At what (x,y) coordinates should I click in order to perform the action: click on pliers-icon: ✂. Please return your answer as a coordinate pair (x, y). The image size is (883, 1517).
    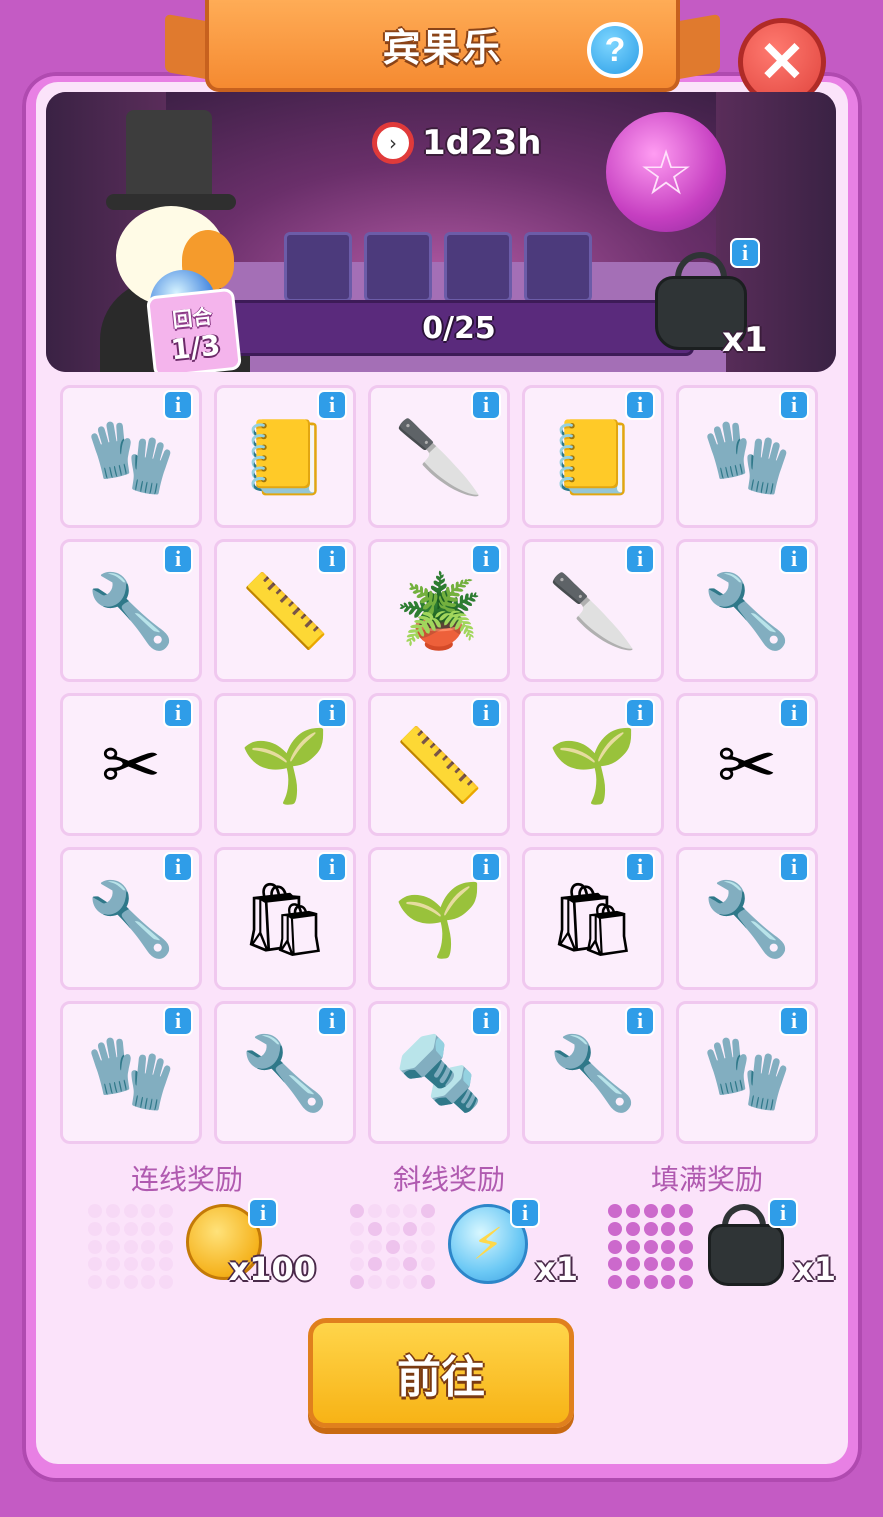
    Looking at the image, I should click on (747, 764).